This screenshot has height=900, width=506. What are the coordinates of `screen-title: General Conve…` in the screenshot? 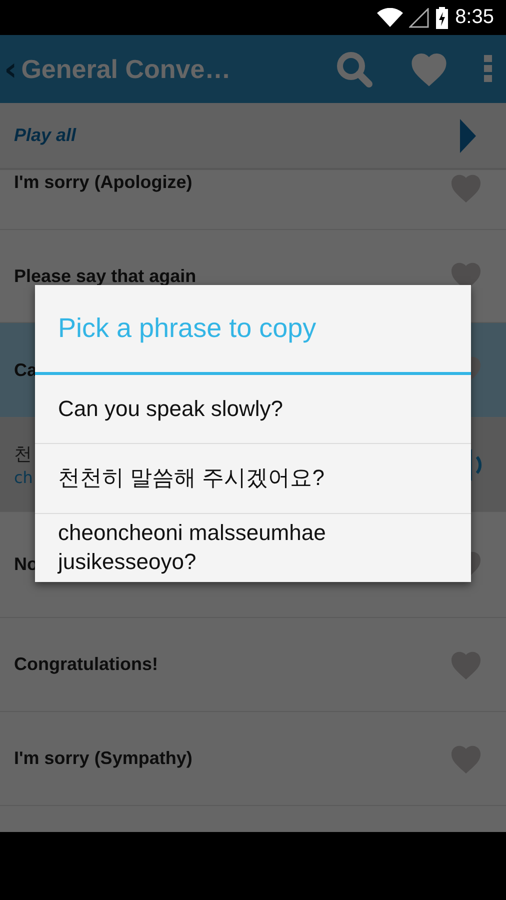 It's located at (126, 69).